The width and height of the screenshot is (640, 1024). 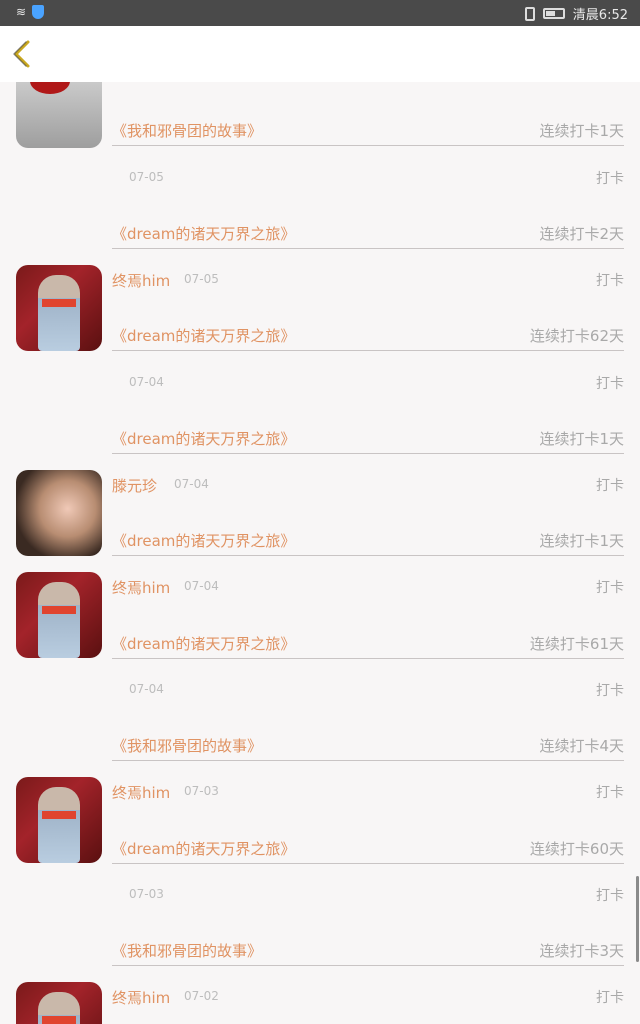 What do you see at coordinates (553, 13) in the screenshot?
I see `battery-icon` at bounding box center [553, 13].